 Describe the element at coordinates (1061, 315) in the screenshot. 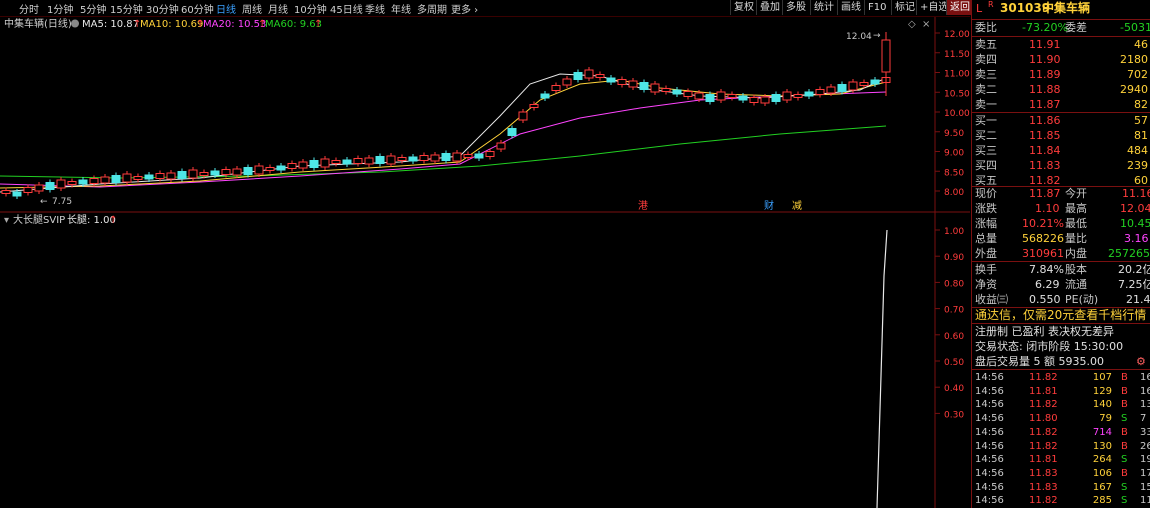

I see `upgrade-ad-link: 通达信，仅需20元查看千档行情` at that location.